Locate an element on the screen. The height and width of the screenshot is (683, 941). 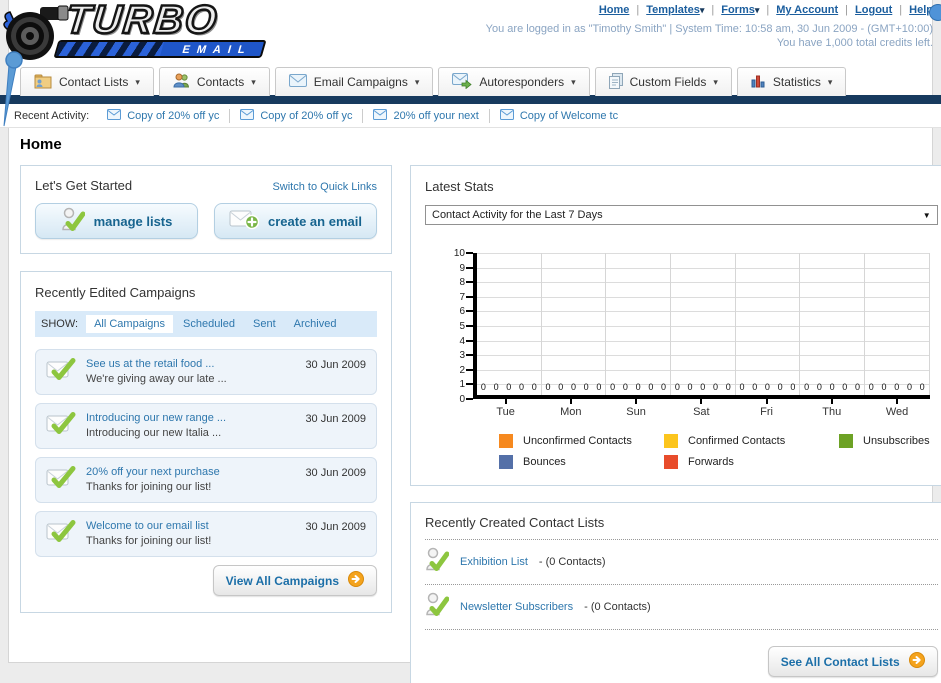
contact-list-link: Newsletter Subscribers is located at coordinates (516, 607).